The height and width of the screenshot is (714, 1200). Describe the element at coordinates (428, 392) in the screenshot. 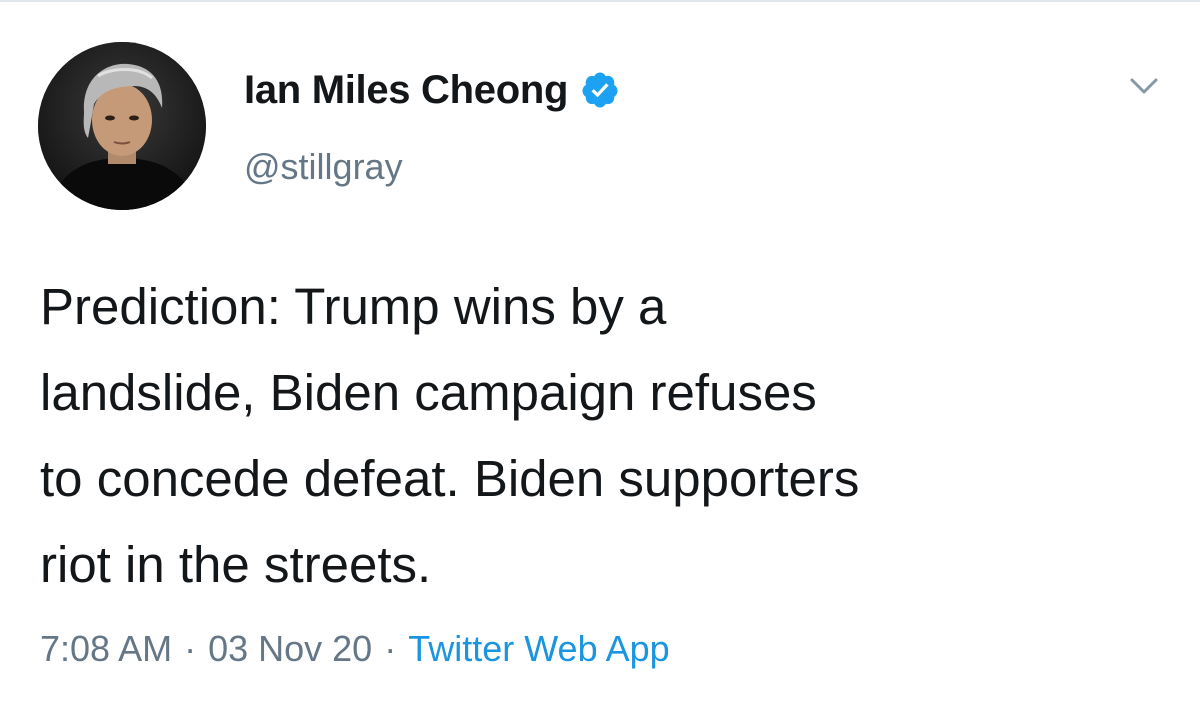

I see `tweet-text-line: landslide, Biden campaign refuses` at that location.